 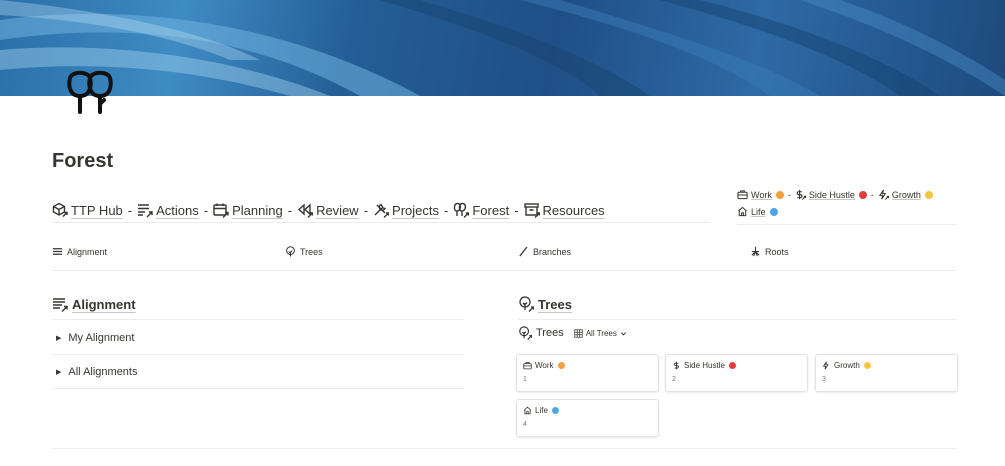 I want to click on view-selector: All Trees, so click(x=600, y=333).